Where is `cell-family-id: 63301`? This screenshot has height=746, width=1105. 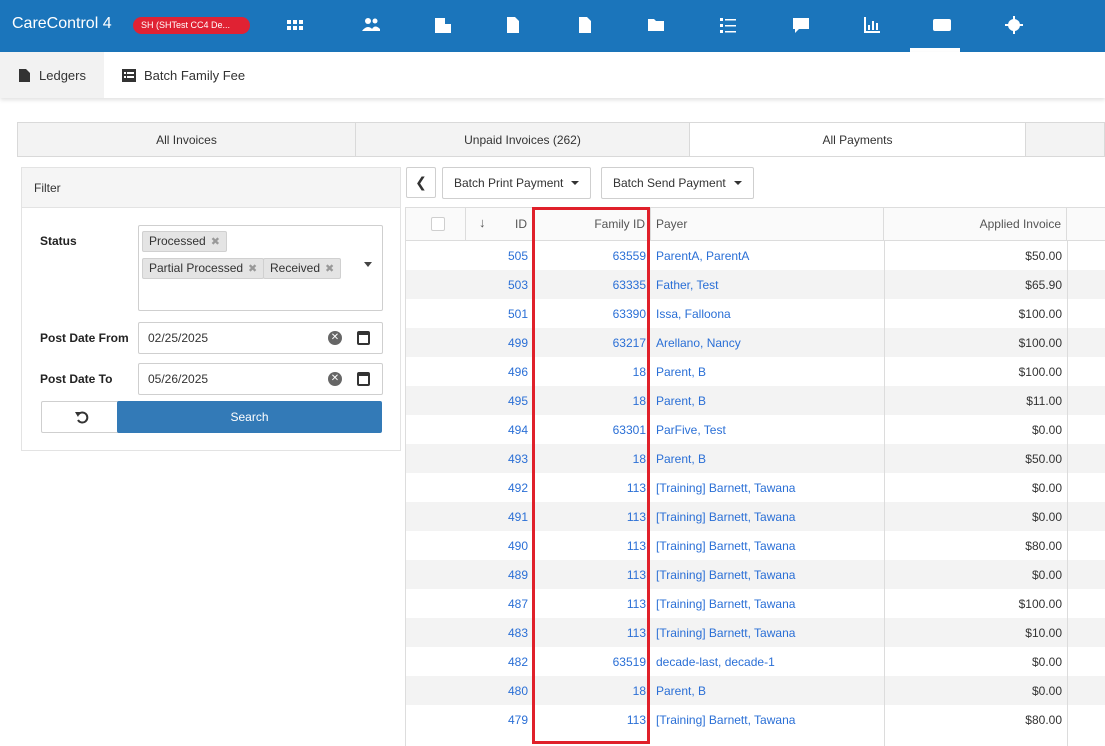 cell-family-id: 63301 is located at coordinates (592, 429).